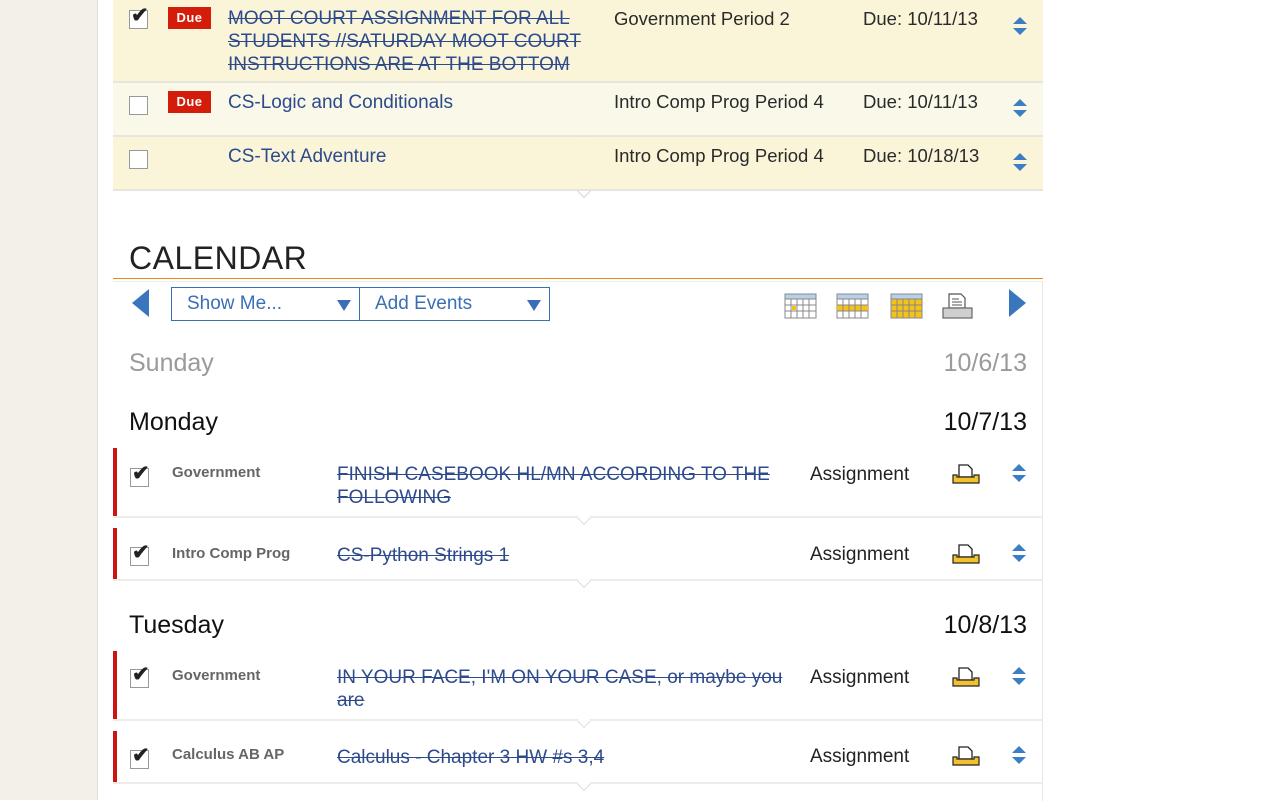 The image size is (1280, 801). Describe the element at coordinates (702, 18) in the screenshot. I see `todo-course: Government Period 2` at that location.